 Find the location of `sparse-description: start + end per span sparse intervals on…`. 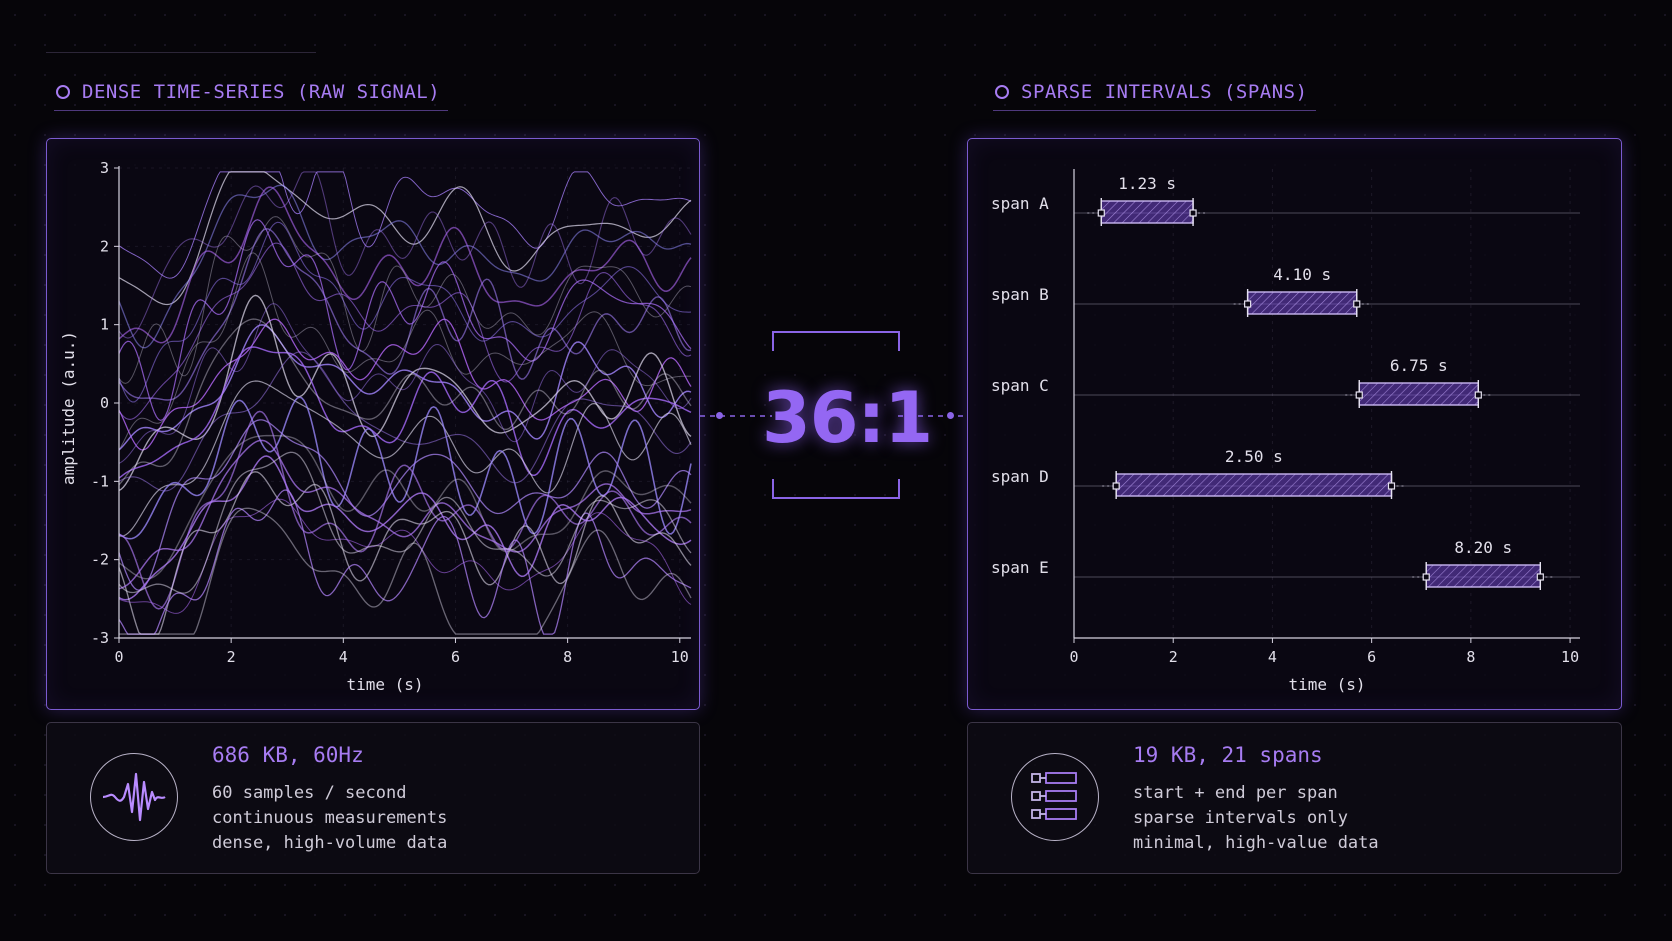

sparse-description: start + end per span sparse intervals on… is located at coordinates (1256, 818).